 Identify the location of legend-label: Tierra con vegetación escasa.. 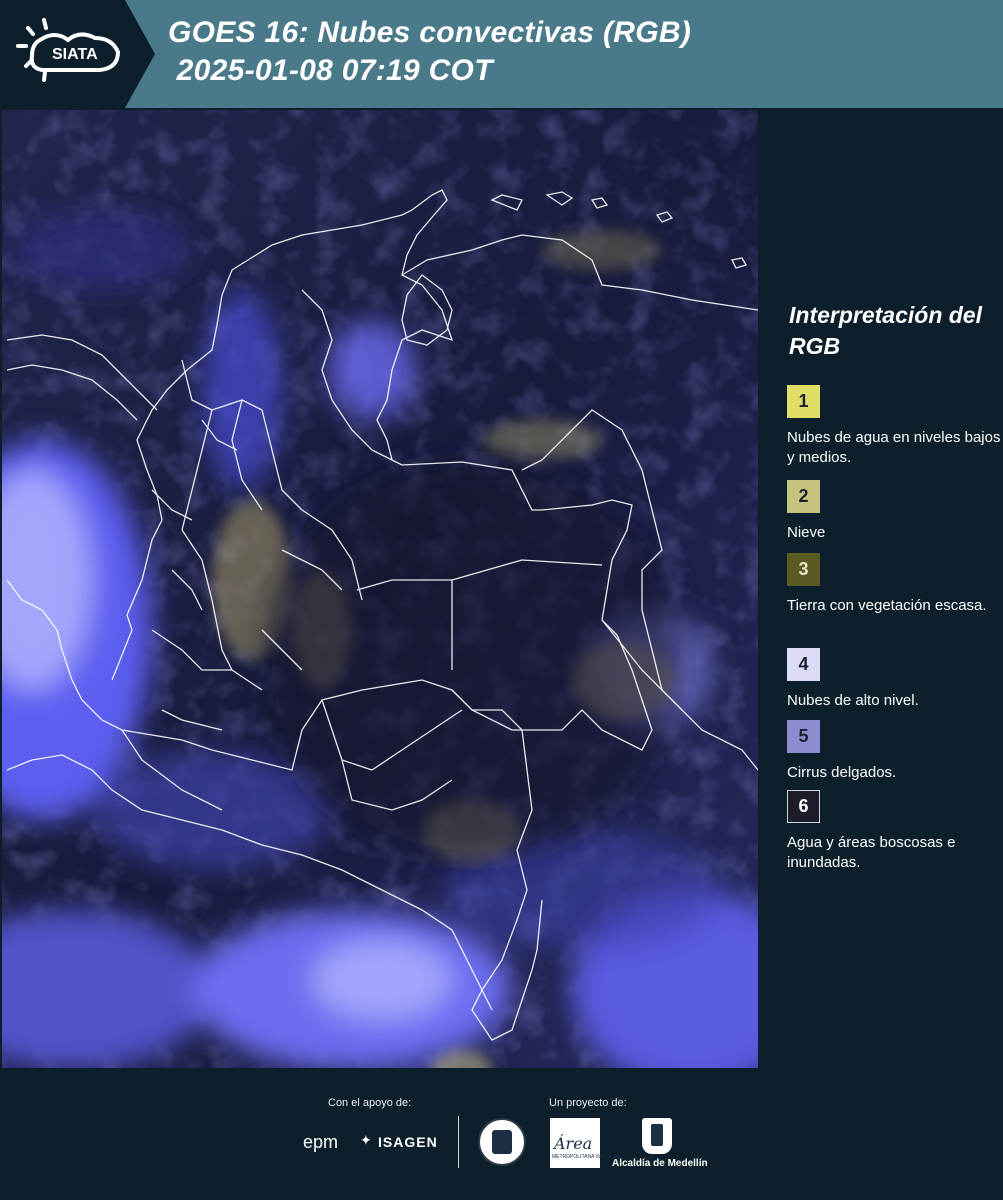
(887, 605).